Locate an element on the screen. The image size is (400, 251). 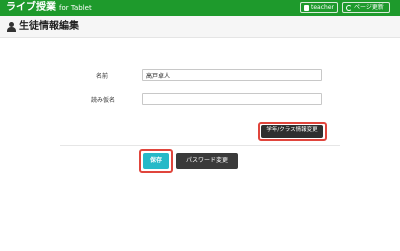
reload-label: ページ更新 is located at coordinates (369, 7).